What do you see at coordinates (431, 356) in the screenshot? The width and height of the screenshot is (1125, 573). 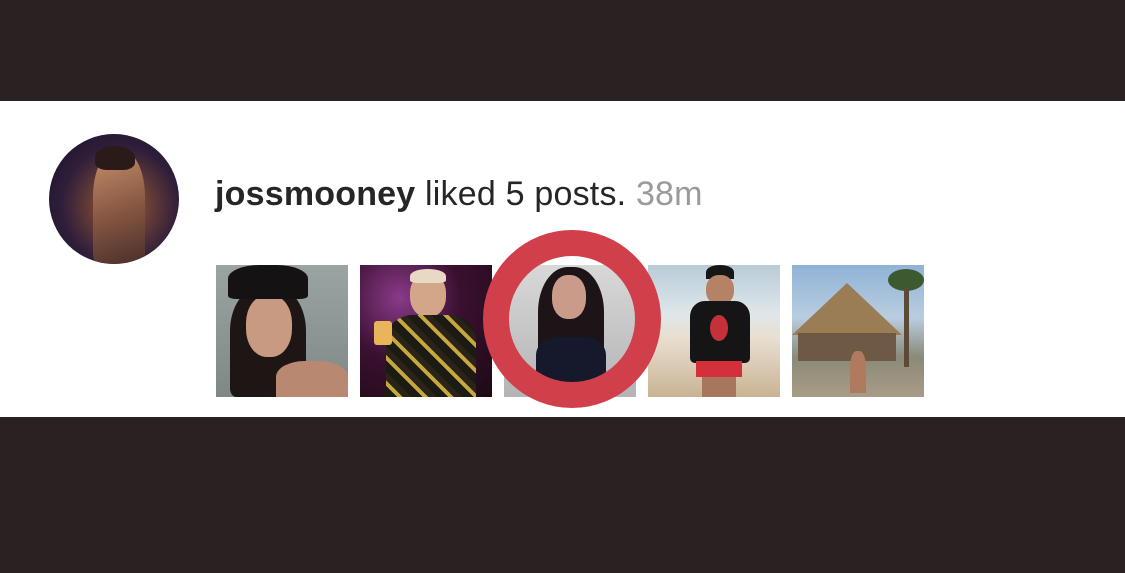 I see `shirt-shape` at bounding box center [431, 356].